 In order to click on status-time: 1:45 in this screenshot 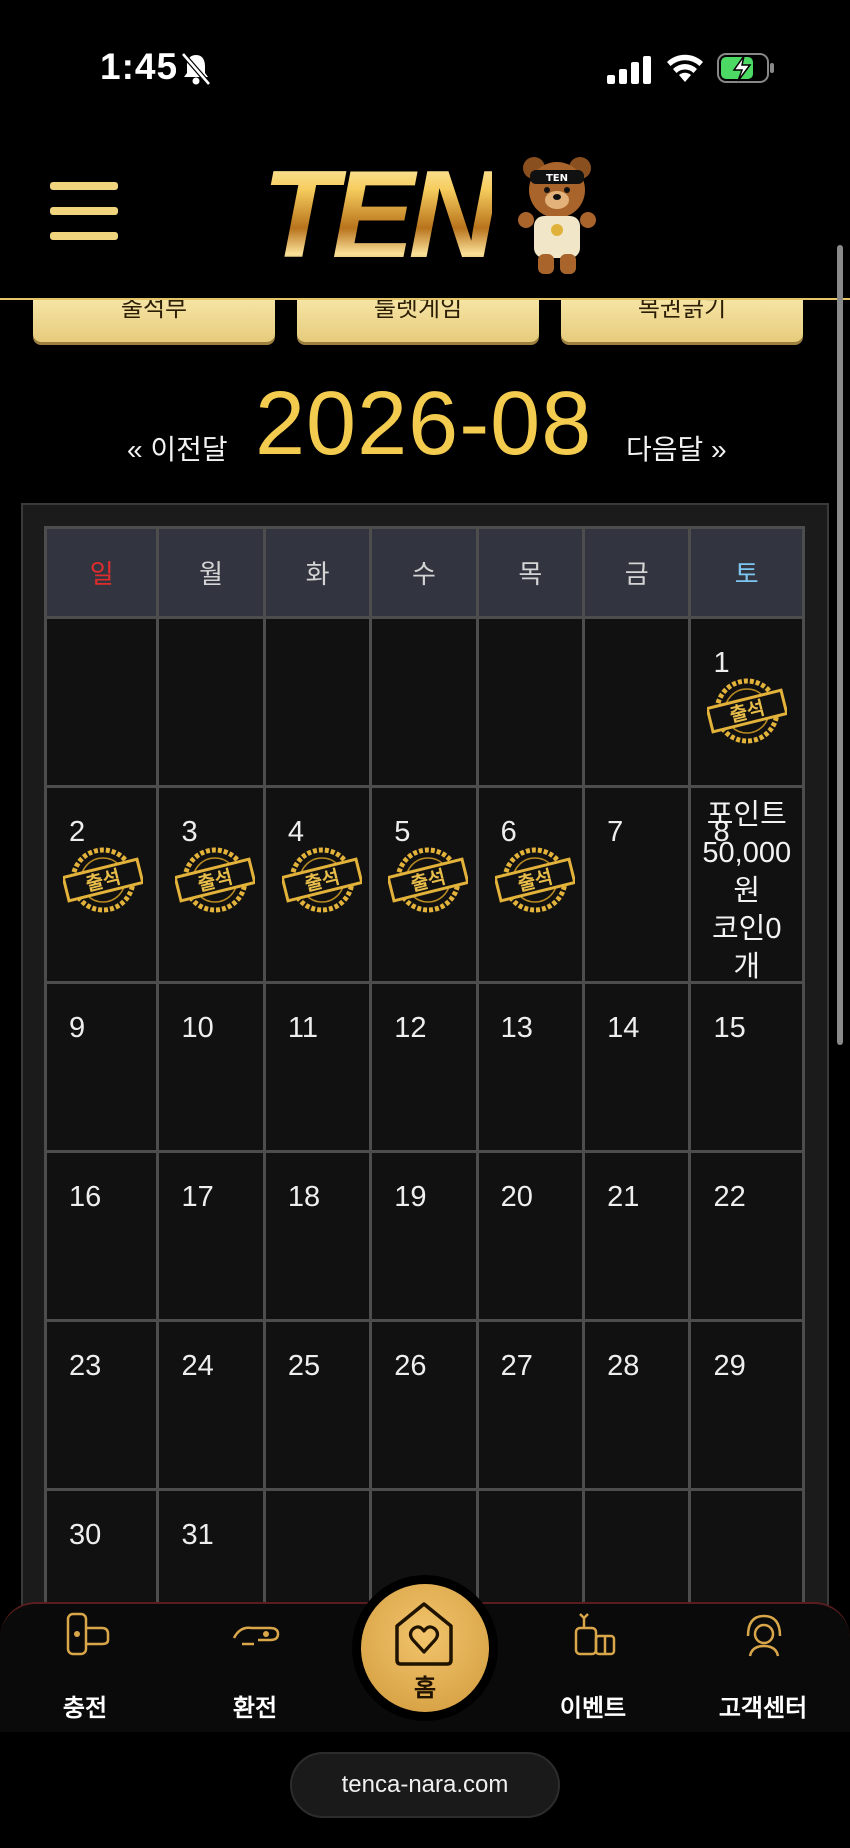, I will do `click(139, 66)`.